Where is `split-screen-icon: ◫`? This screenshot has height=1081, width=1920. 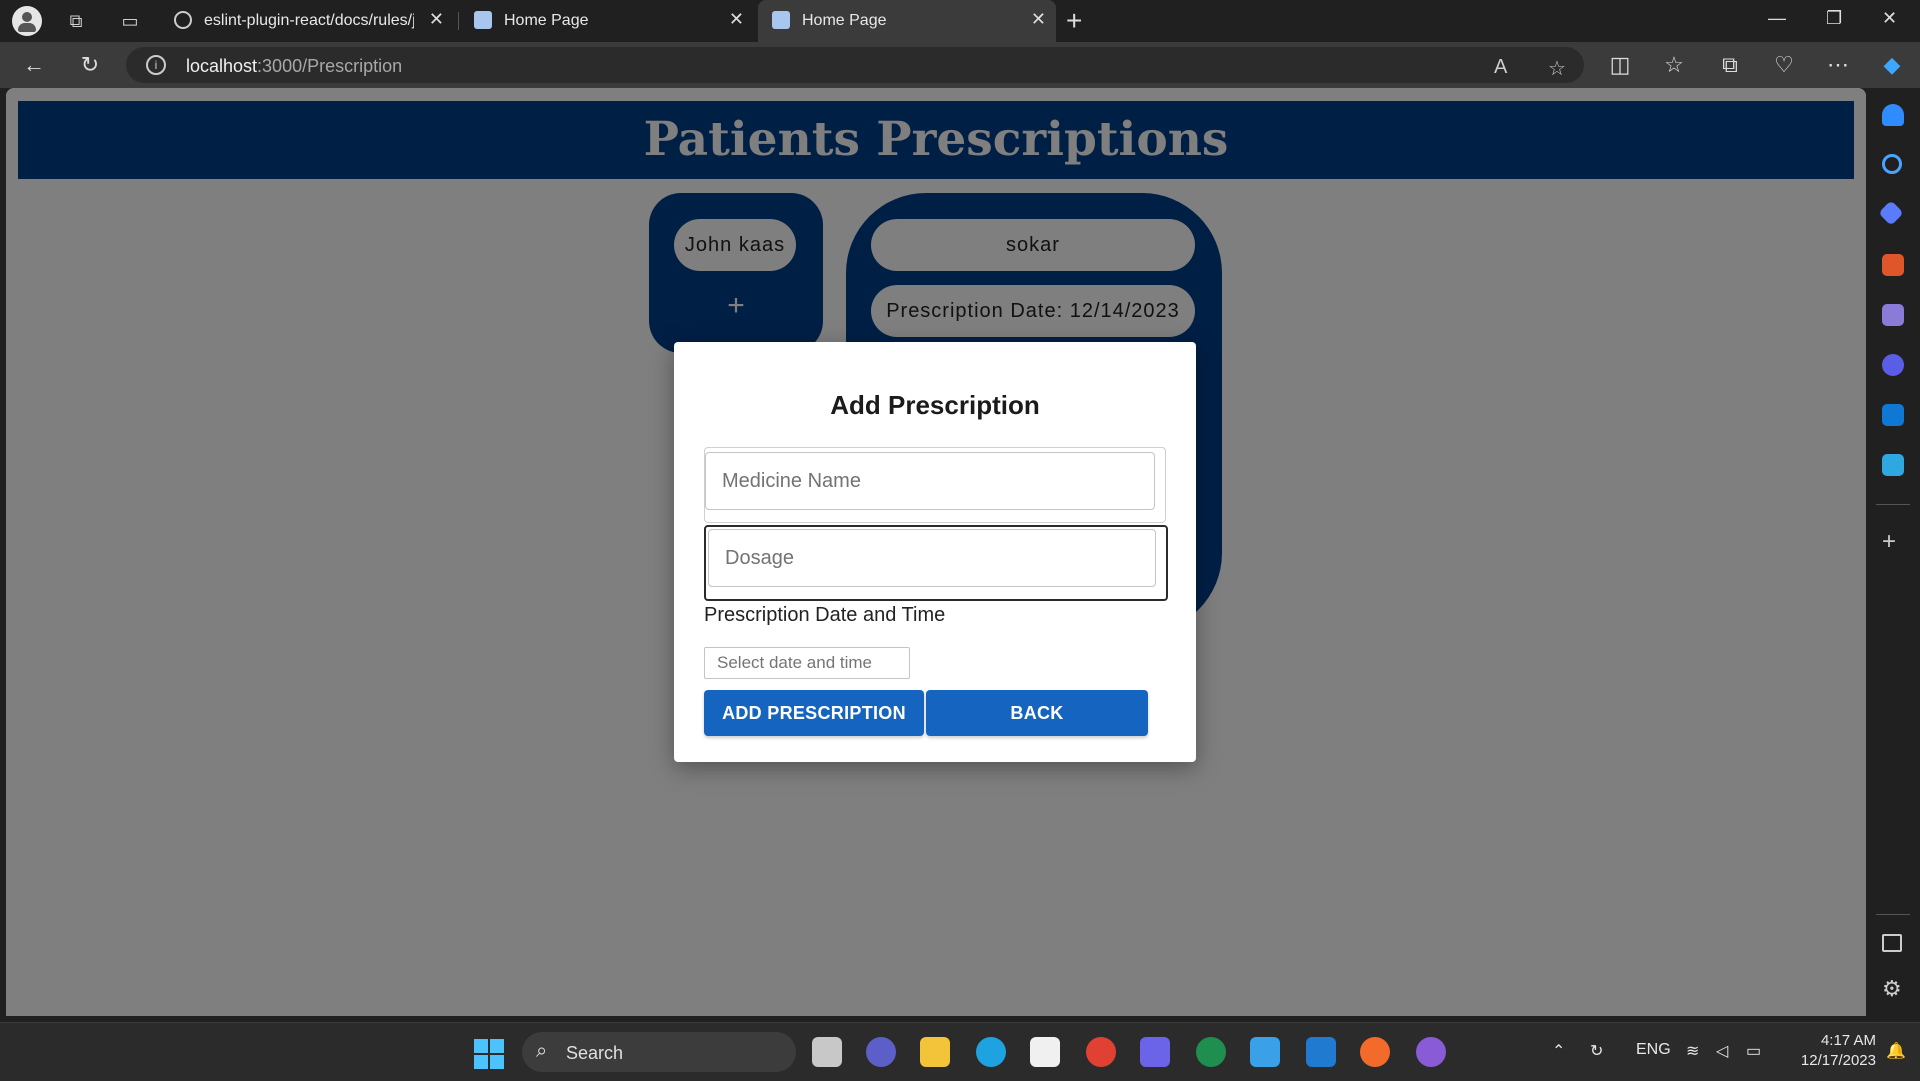
split-screen-icon: ◫ is located at coordinates (1620, 65).